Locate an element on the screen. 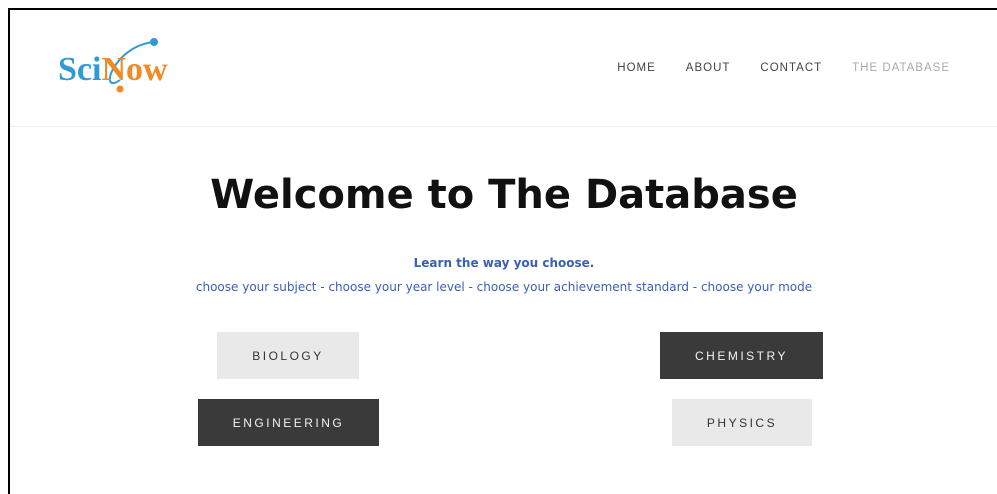  chemistry-button: CHEMISTRY is located at coordinates (741, 355).